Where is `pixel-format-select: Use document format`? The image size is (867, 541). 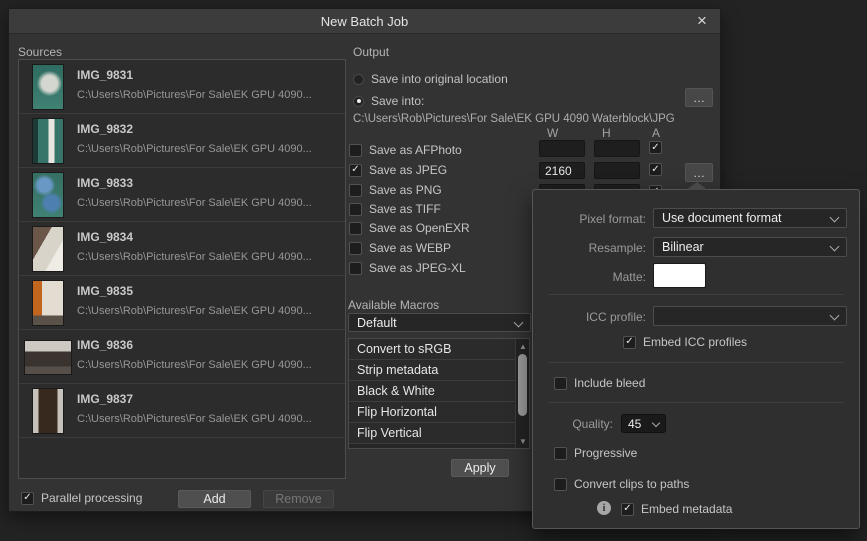 pixel-format-select: Use document format is located at coordinates (750, 218).